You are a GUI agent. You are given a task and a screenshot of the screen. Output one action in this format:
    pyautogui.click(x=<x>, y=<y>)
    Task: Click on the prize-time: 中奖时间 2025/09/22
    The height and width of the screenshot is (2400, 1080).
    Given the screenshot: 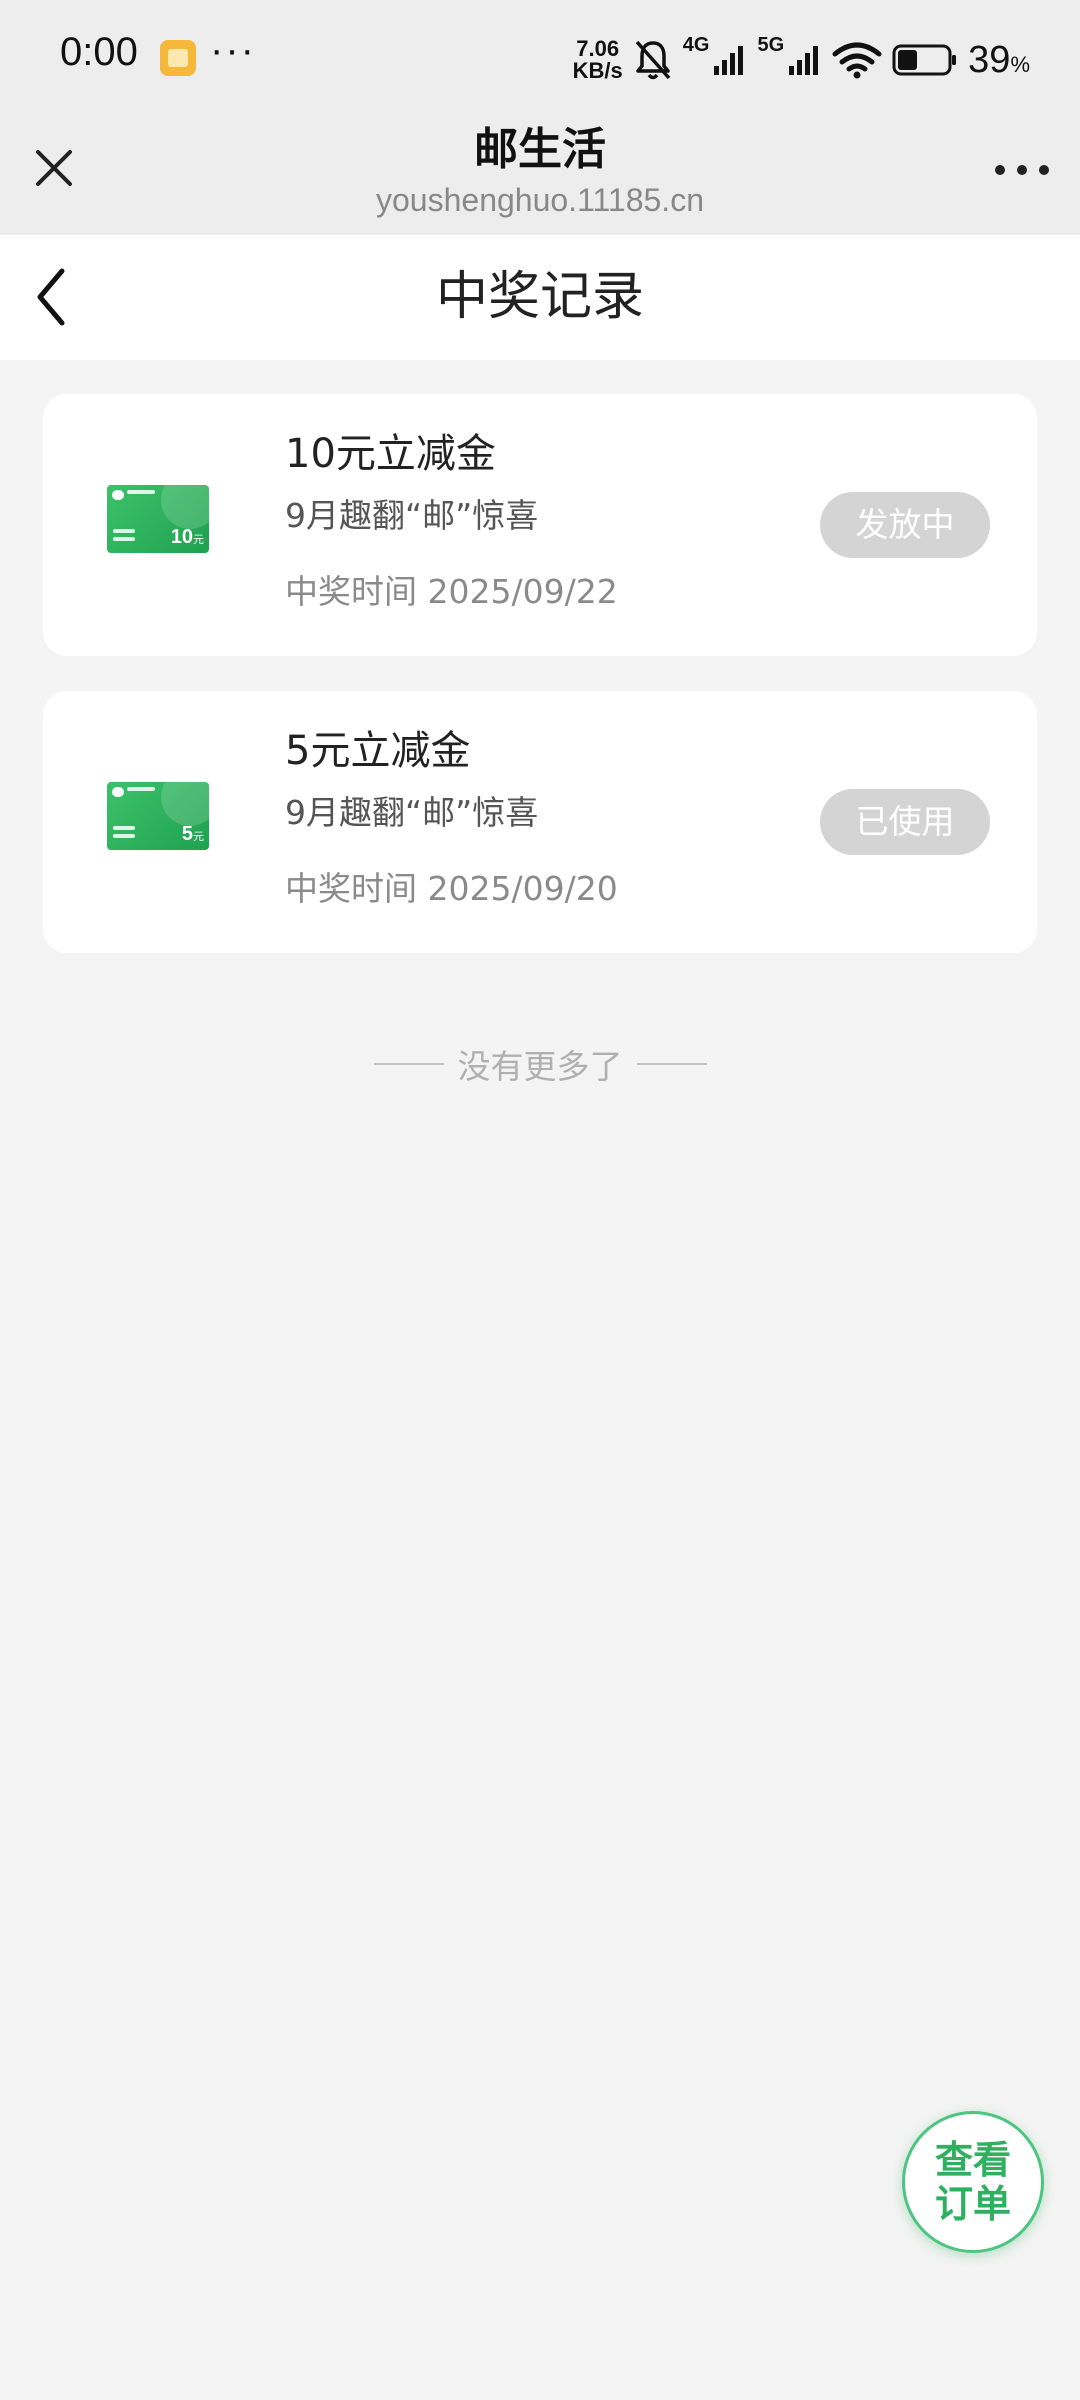 What is the action you would take?
    pyautogui.click(x=451, y=591)
    